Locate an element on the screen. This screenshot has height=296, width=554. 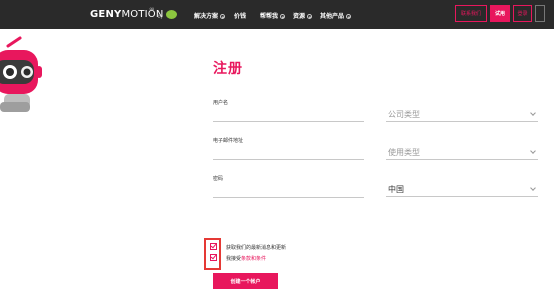
terms-label: 我接受条款和条件 is located at coordinates (246, 258).